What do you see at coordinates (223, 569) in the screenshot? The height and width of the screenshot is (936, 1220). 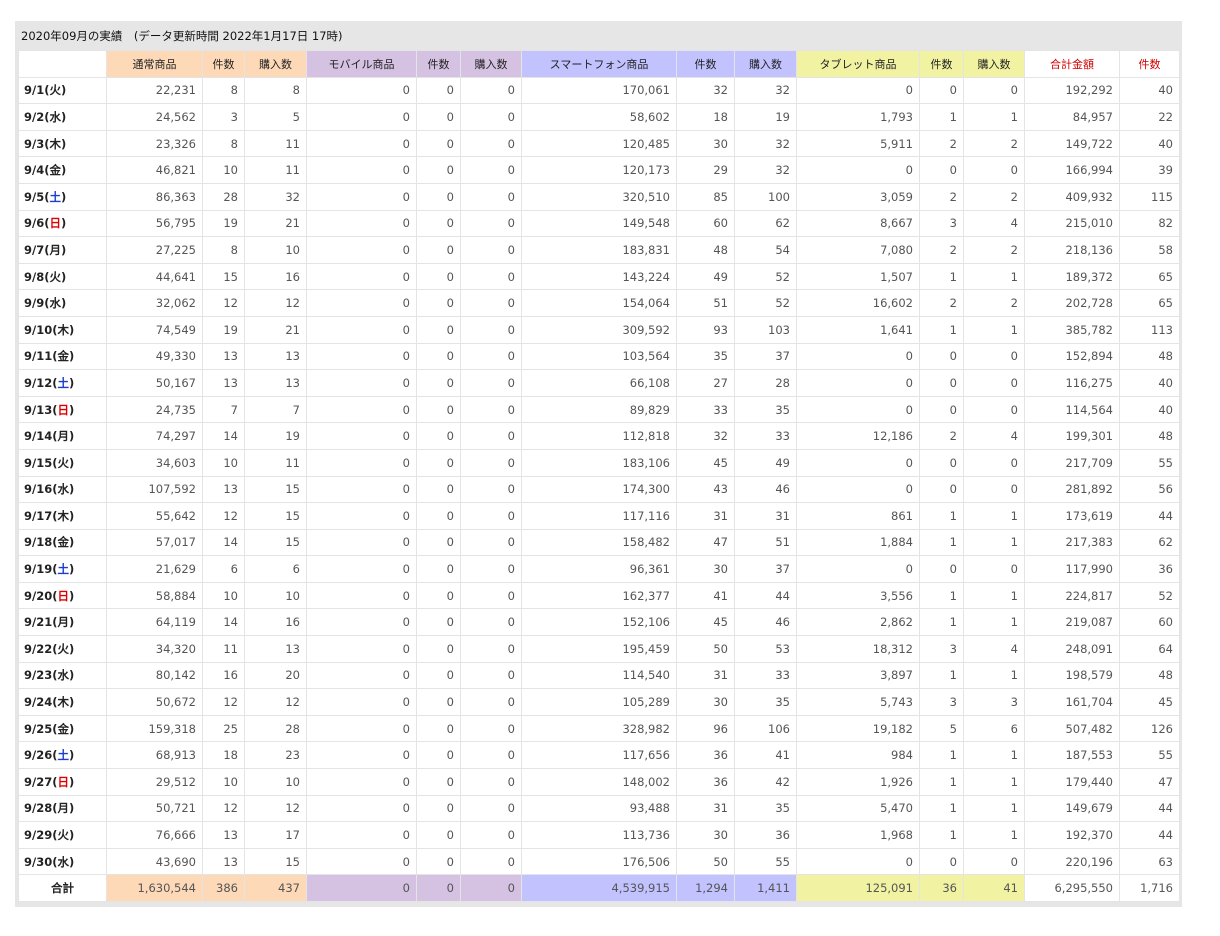 I see `value-cell: 6` at bounding box center [223, 569].